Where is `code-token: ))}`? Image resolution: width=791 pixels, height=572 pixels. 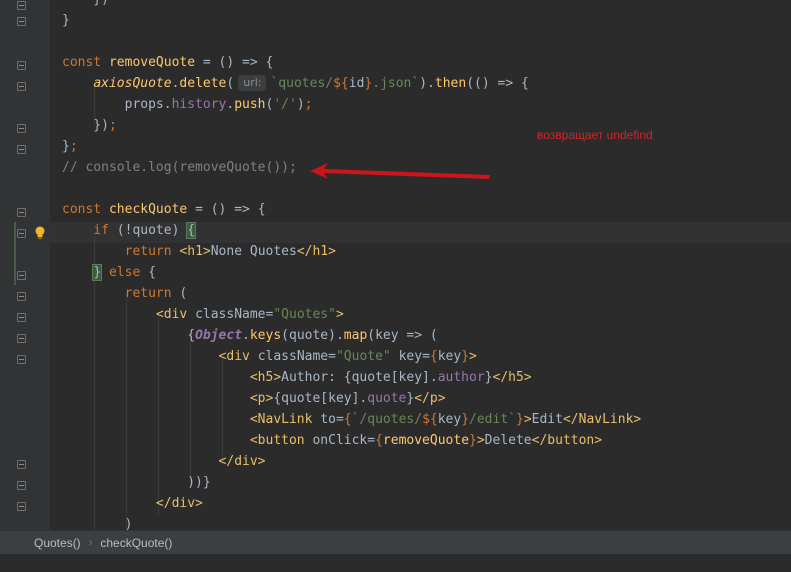
code-token: ))} is located at coordinates (136, 482).